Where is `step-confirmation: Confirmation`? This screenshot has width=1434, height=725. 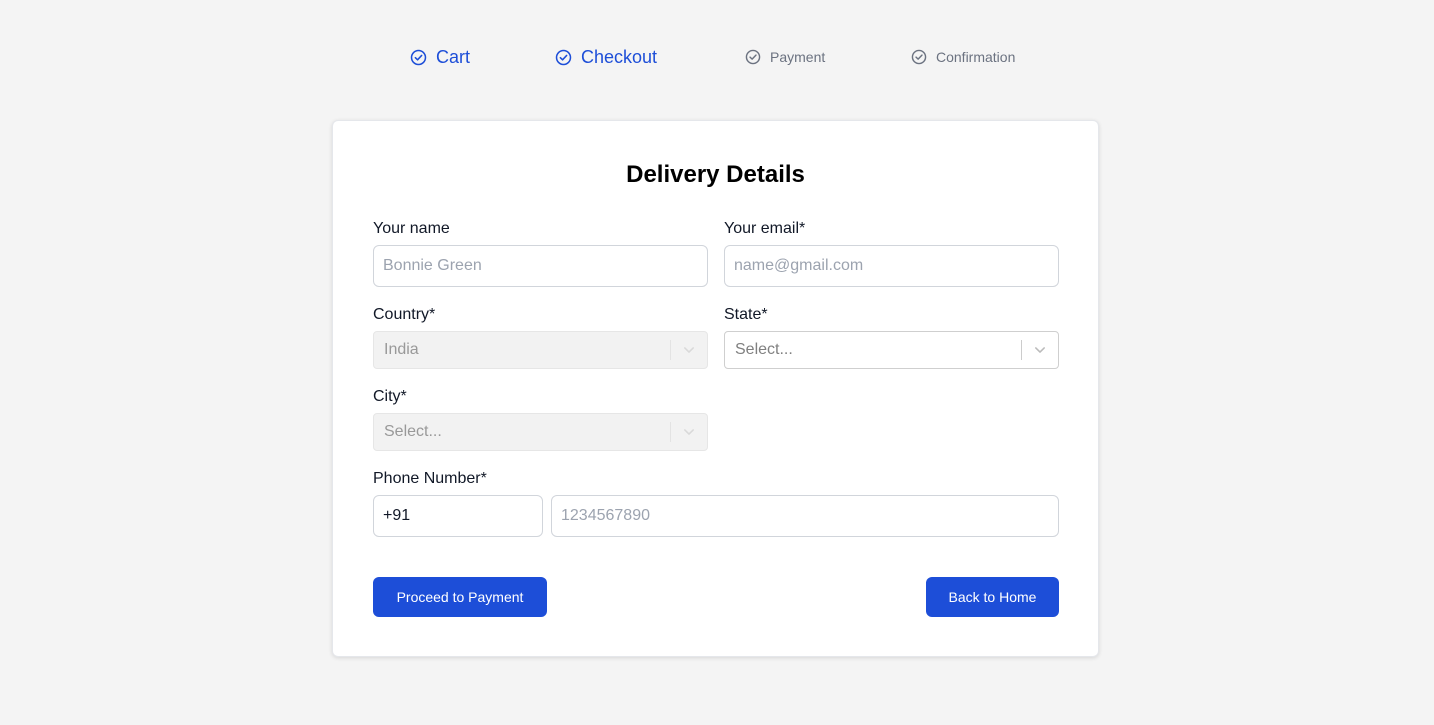 step-confirmation: Confirmation is located at coordinates (963, 57).